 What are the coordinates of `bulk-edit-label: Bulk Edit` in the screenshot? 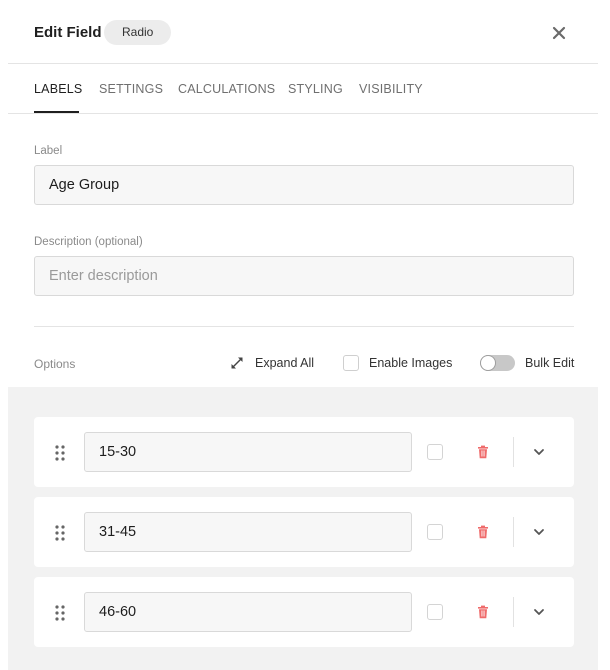 It's located at (550, 363).